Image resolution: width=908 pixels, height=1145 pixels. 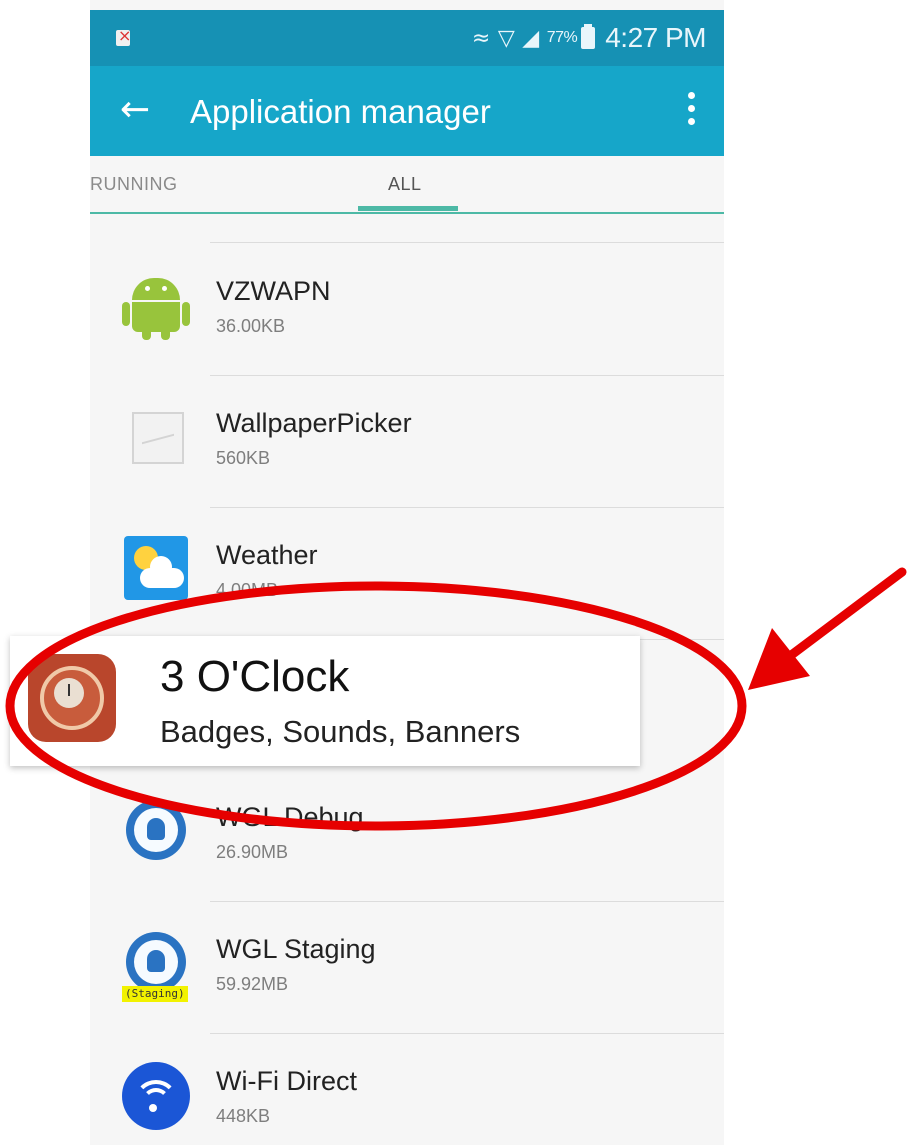 What do you see at coordinates (156, 568) in the screenshot?
I see `weather-icon` at bounding box center [156, 568].